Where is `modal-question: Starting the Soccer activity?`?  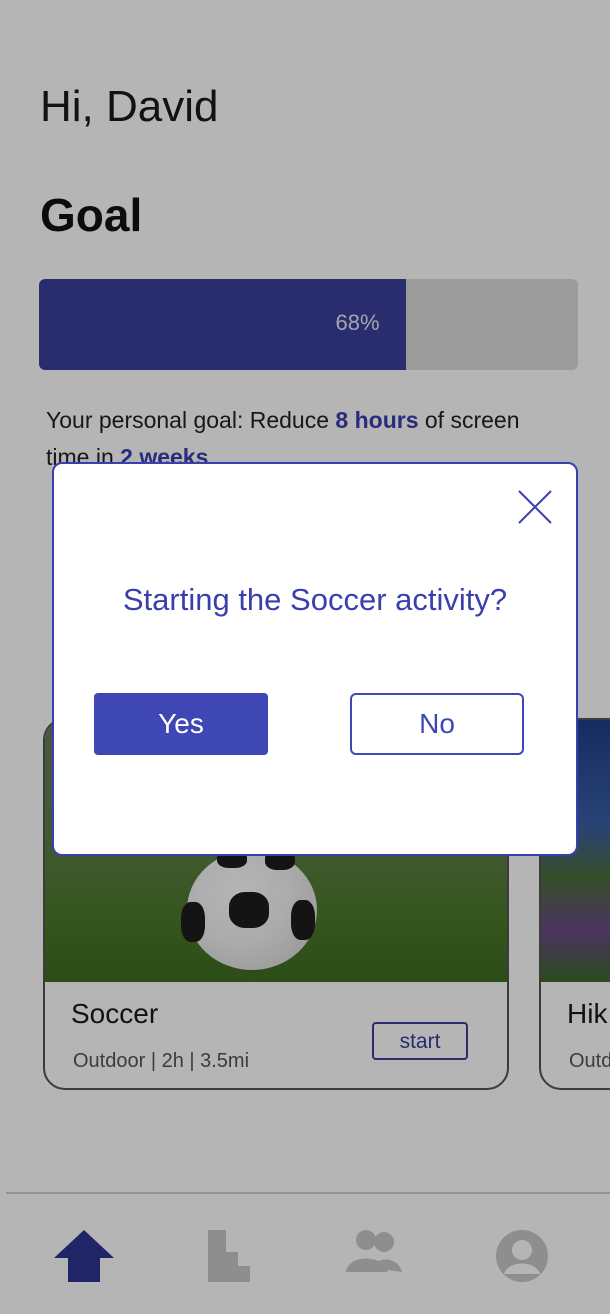
modal-question: Starting the Soccer activity? is located at coordinates (315, 599).